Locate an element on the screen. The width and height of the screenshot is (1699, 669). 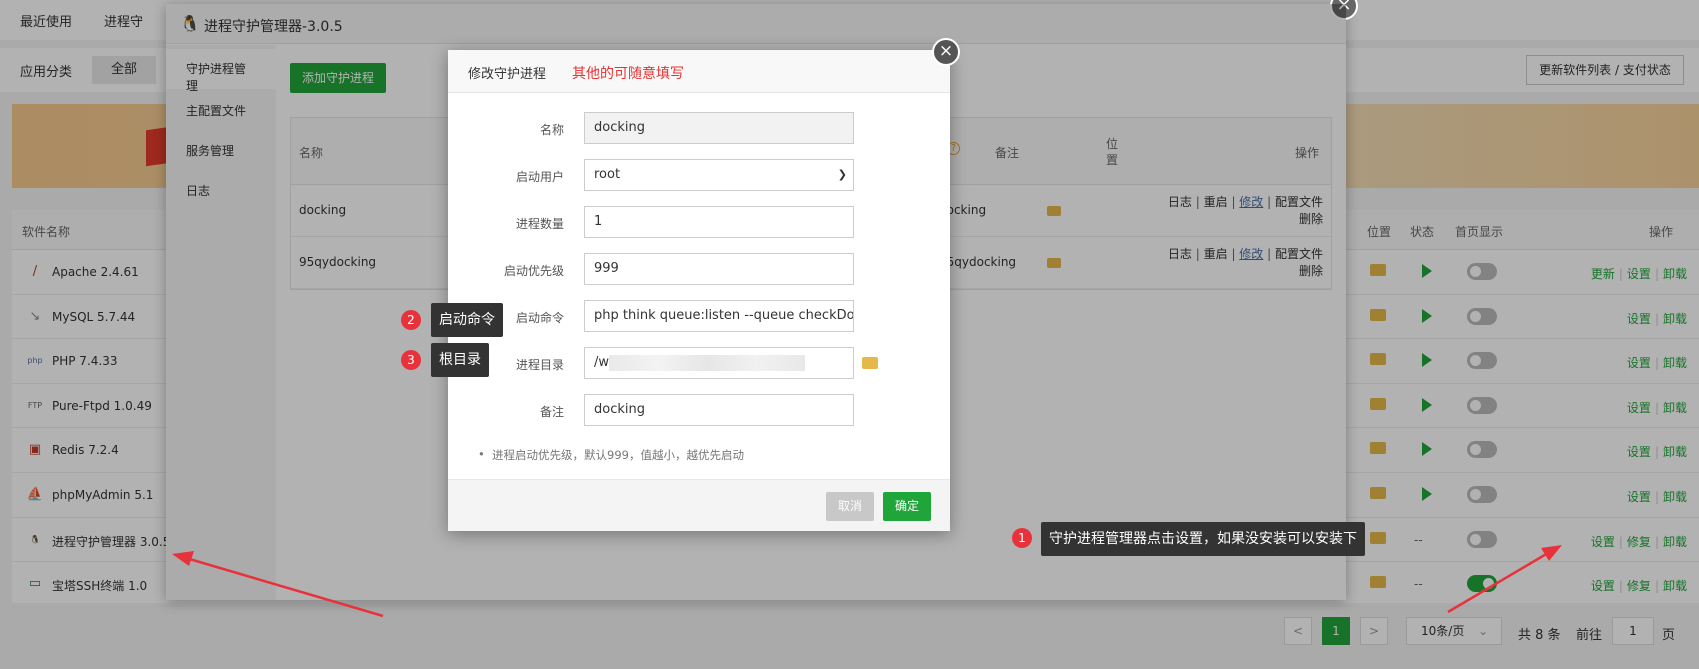
dir-input: /ww is located at coordinates (719, 363).